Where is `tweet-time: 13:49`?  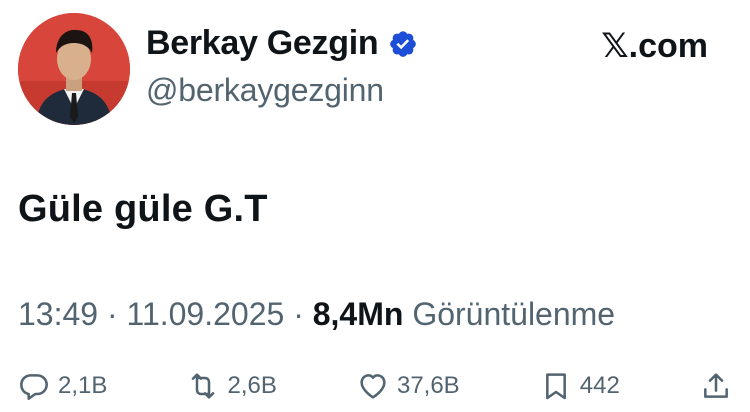 tweet-time: 13:49 is located at coordinates (58, 314).